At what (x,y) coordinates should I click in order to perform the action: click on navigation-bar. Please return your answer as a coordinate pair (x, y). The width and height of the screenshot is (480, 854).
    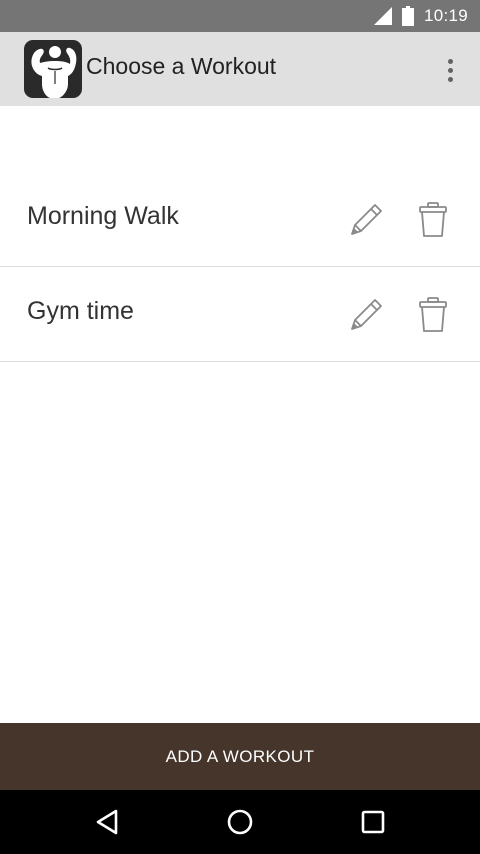
    Looking at the image, I should click on (240, 822).